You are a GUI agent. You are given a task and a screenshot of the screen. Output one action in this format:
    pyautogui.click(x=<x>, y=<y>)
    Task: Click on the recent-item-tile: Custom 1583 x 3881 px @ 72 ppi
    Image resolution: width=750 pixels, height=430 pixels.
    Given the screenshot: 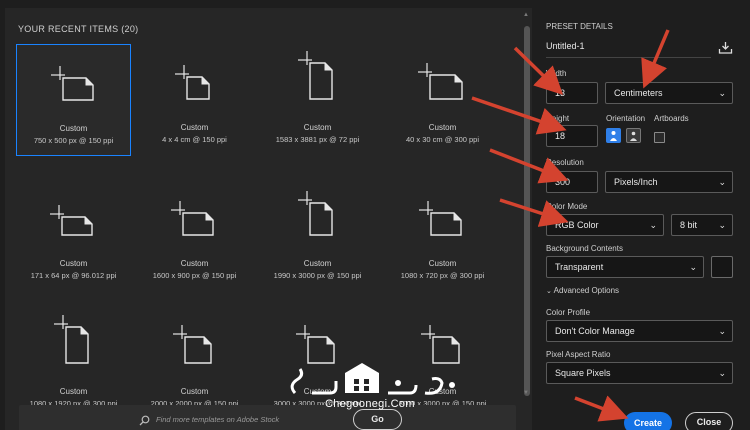 What is the action you would take?
    pyautogui.click(x=317, y=100)
    